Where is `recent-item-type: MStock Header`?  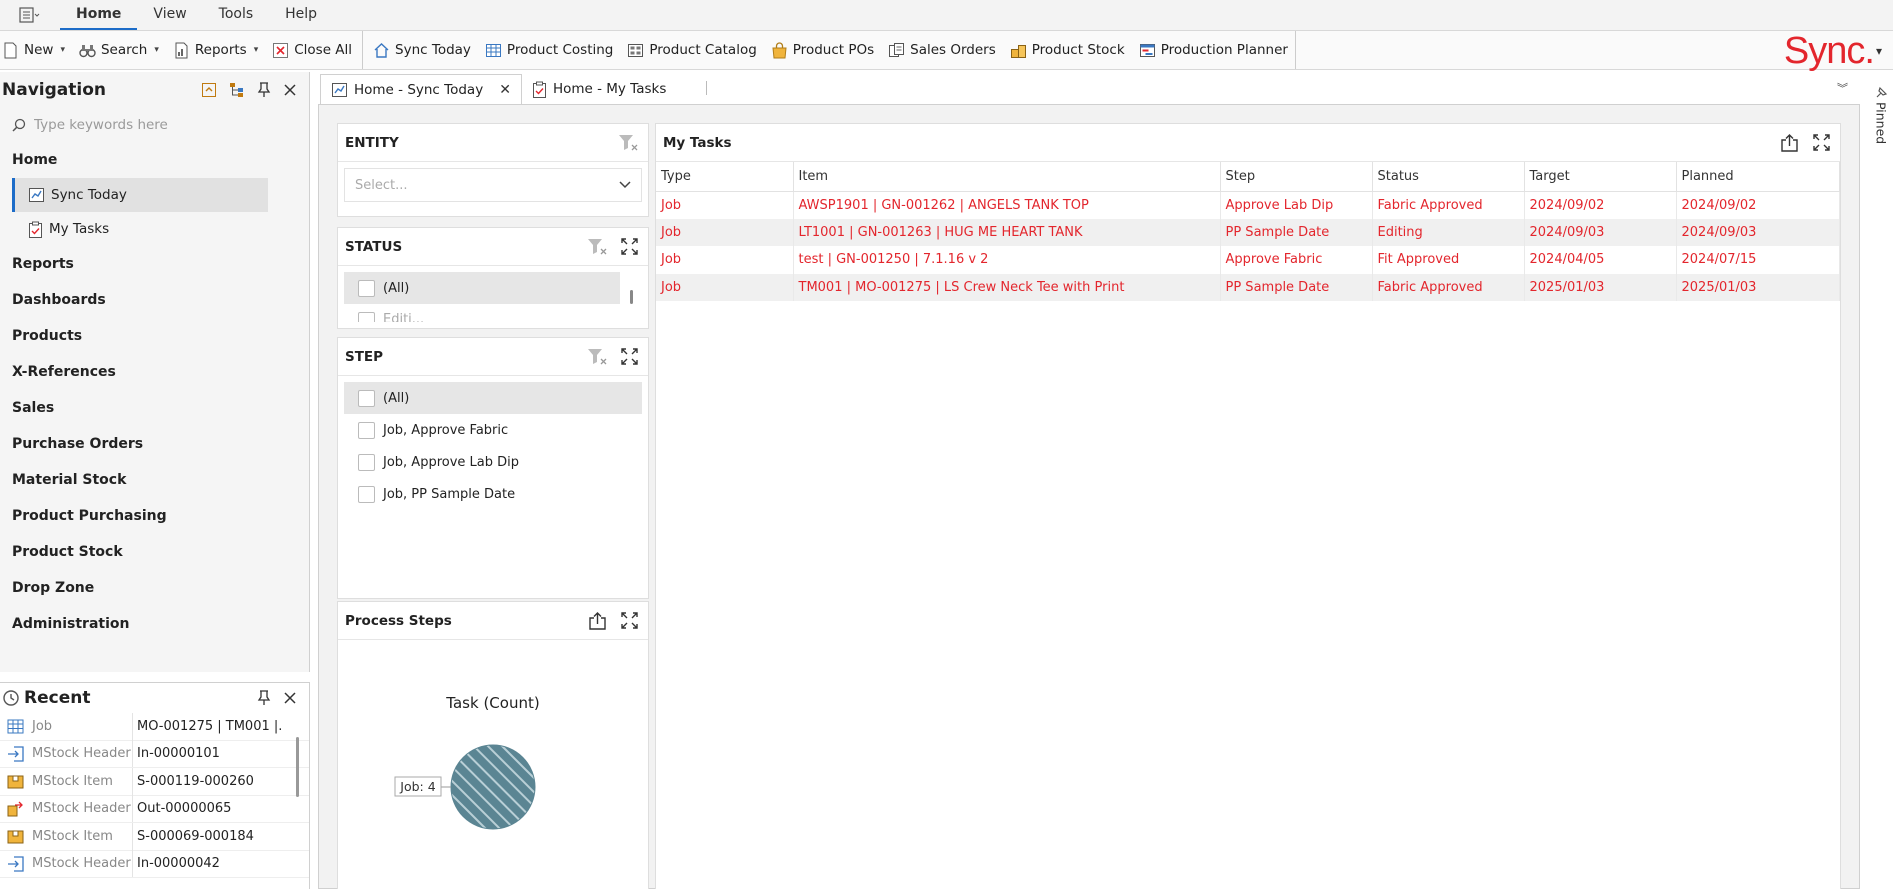 recent-item-type: MStock Header is located at coordinates (81, 754).